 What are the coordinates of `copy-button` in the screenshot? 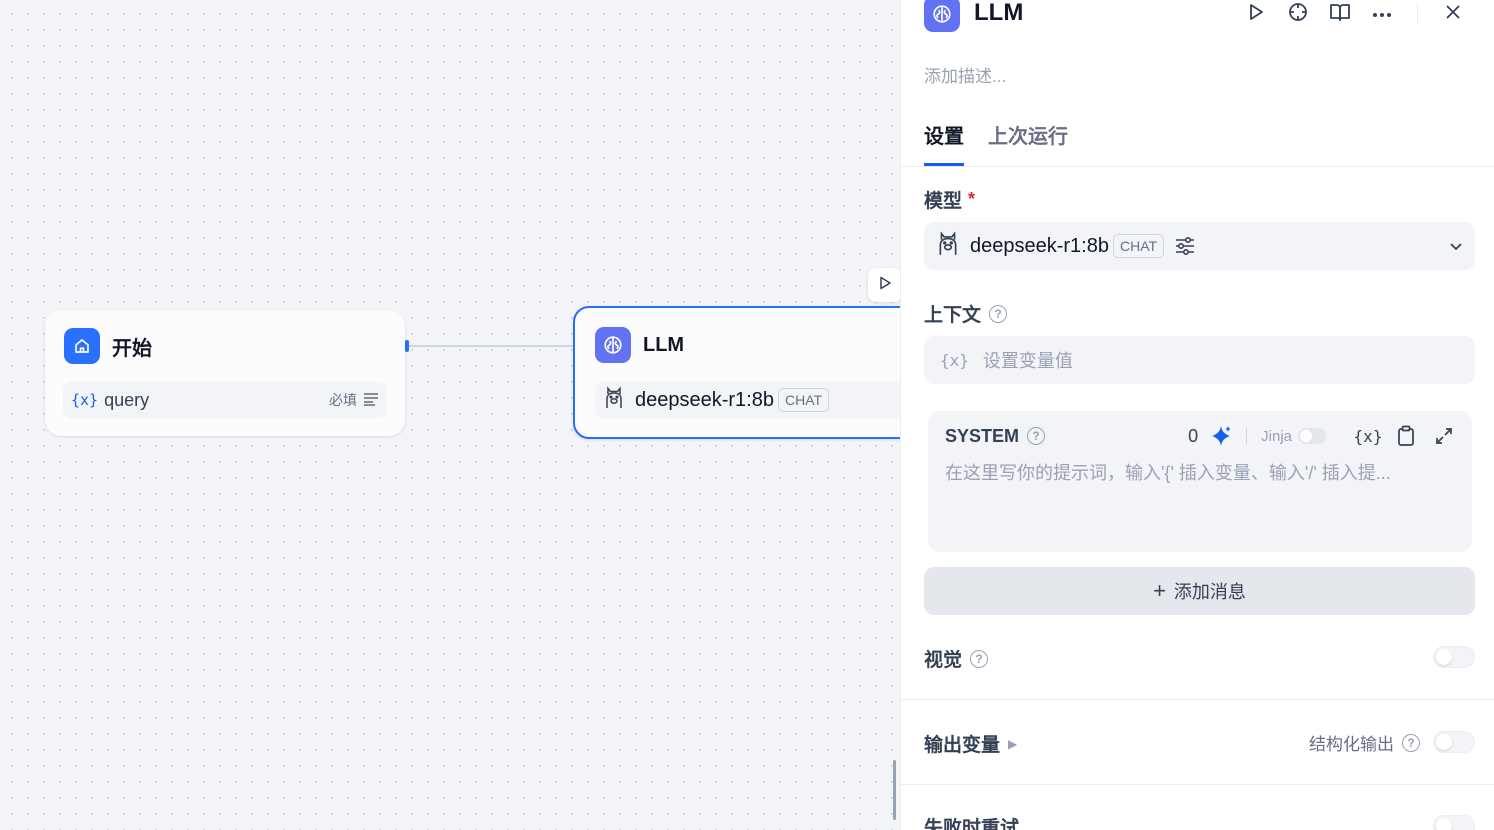 It's located at (1406, 436).